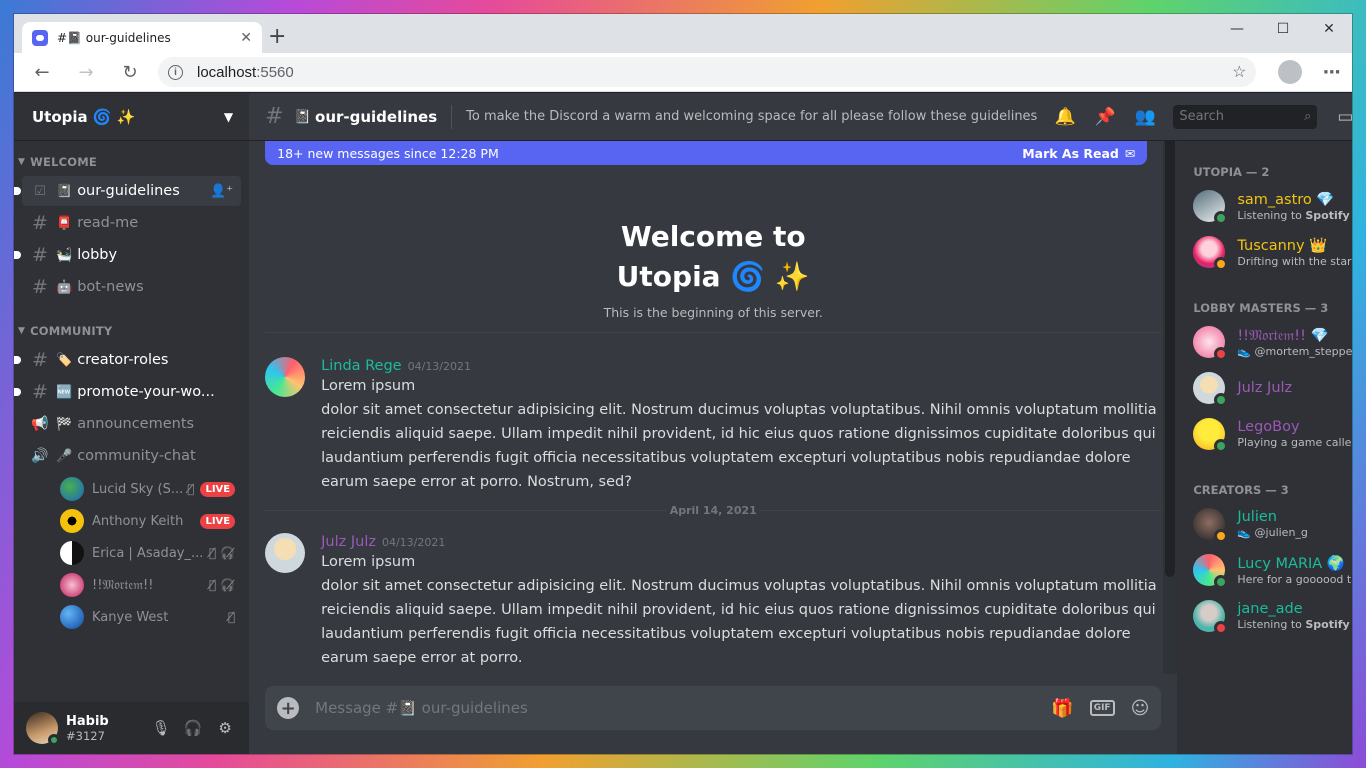 The width and height of the screenshot is (1366, 768). What do you see at coordinates (1329, 29) in the screenshot?
I see `close-window-icon: ✕` at bounding box center [1329, 29].